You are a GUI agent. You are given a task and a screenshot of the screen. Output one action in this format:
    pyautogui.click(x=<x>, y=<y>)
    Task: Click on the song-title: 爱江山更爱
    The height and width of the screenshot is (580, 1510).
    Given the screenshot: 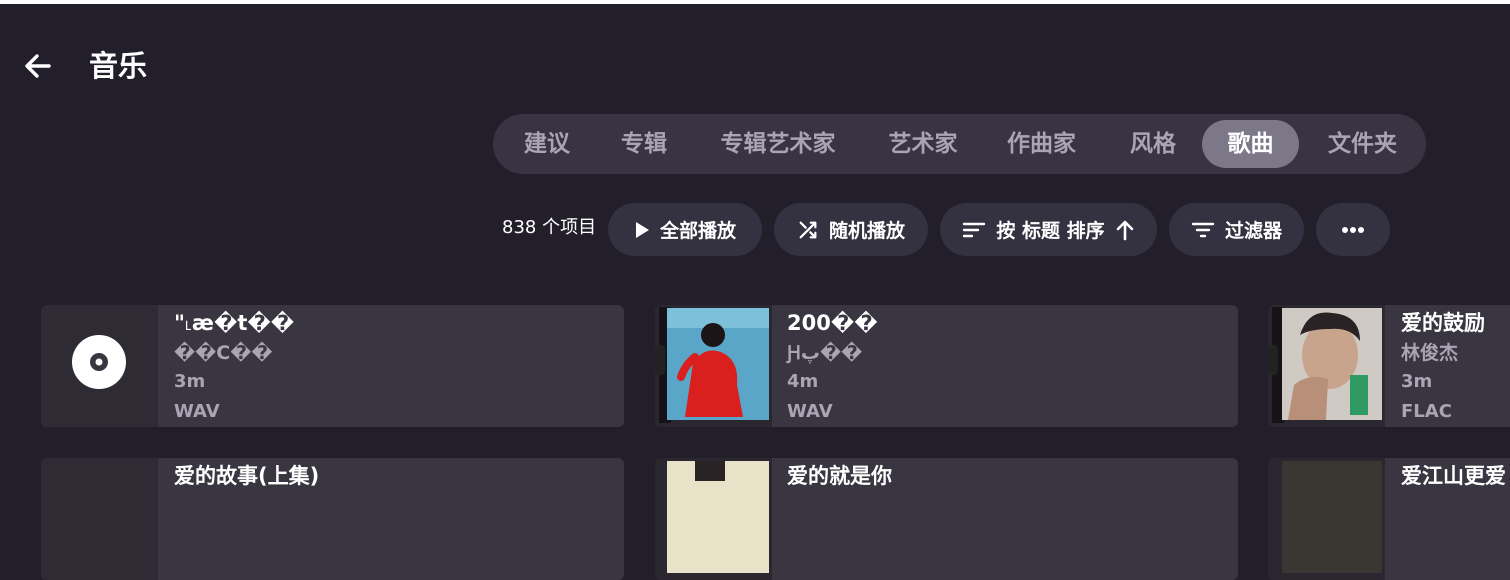 What is the action you would take?
    pyautogui.click(x=1453, y=476)
    